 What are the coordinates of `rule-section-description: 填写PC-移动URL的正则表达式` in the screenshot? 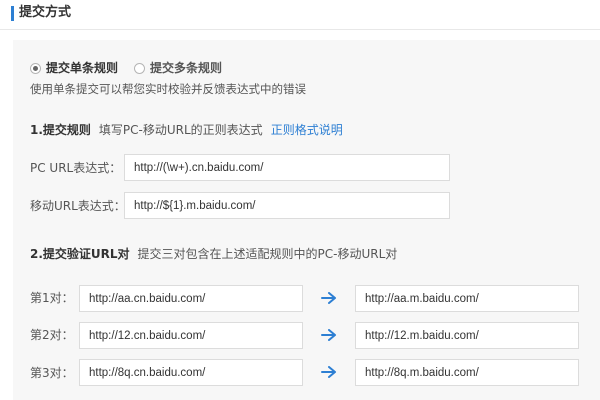 It's located at (180, 130).